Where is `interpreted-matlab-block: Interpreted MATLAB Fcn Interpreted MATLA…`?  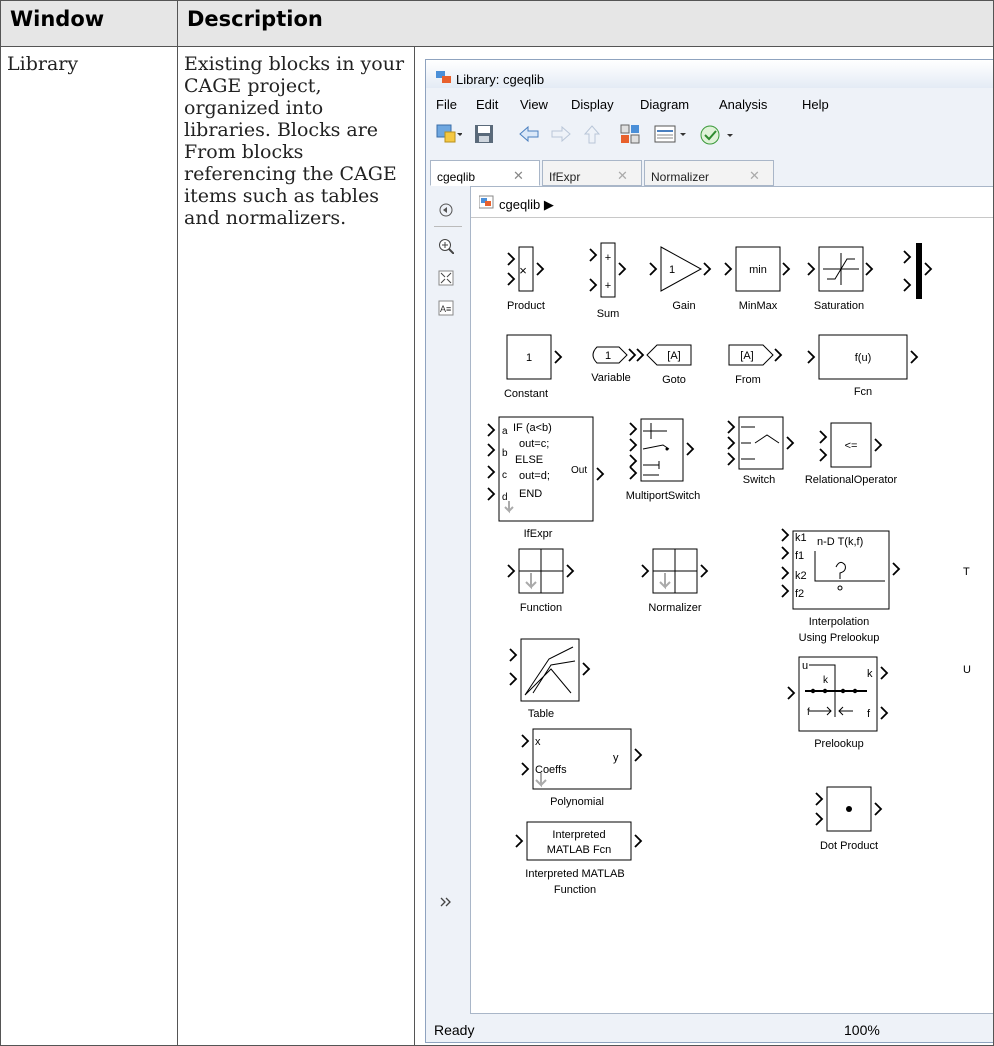 interpreted-matlab-block: Interpreted MATLAB Fcn Interpreted MATLA… is located at coordinates (579, 858).